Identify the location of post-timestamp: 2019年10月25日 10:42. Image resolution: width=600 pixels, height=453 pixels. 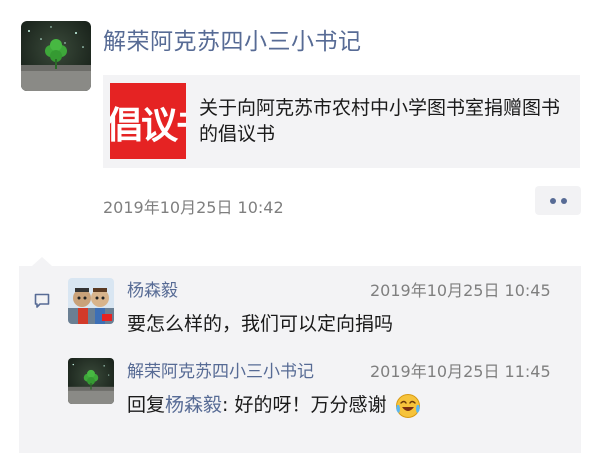
(193, 207).